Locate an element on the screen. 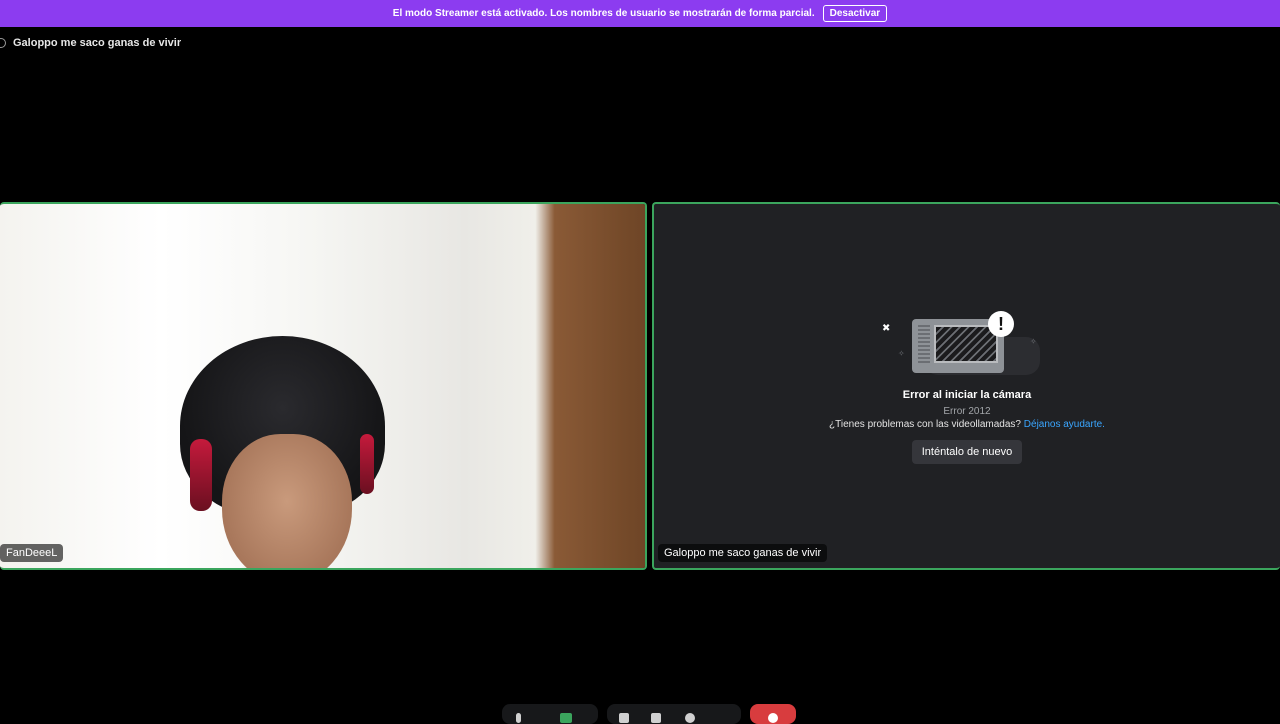 This screenshot has height=724, width=1280. close-sparkle-icon: ✖ is located at coordinates (886, 328).